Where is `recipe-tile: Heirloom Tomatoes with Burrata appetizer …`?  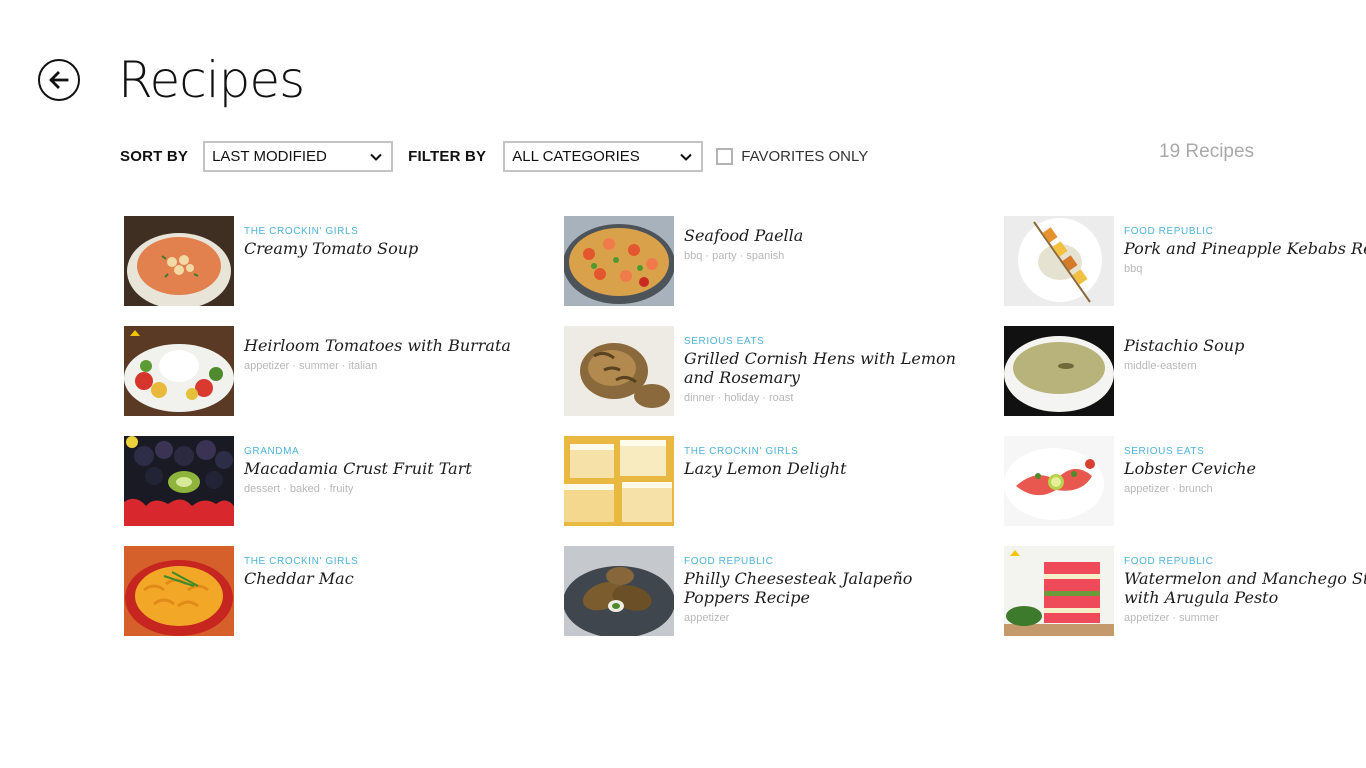
recipe-tile: Heirloom Tomatoes with Burrata appetizer … is located at coordinates (344, 371).